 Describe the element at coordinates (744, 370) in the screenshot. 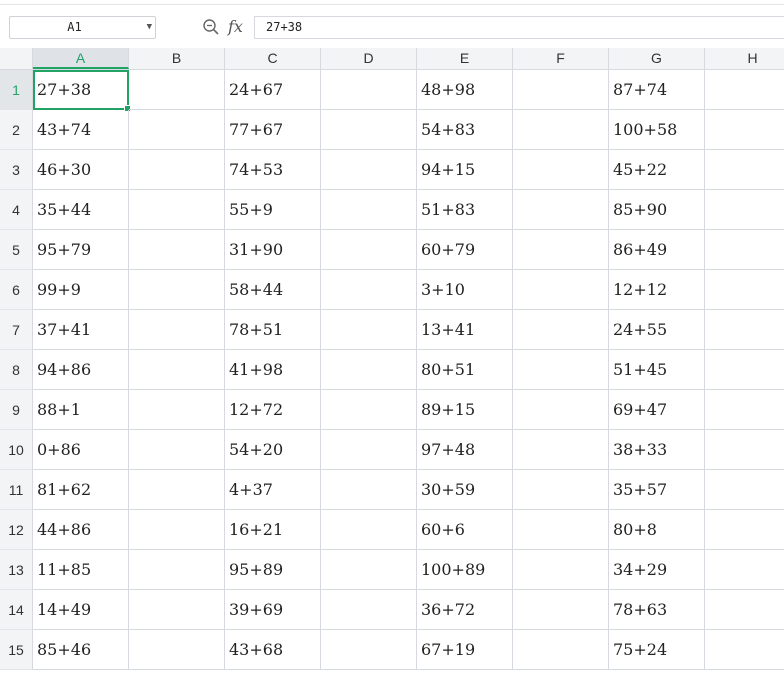

I see `cell-h8` at that location.